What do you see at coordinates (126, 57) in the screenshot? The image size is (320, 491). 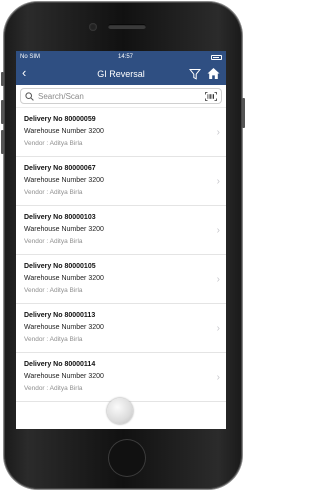 I see `clock: 14:57` at bounding box center [126, 57].